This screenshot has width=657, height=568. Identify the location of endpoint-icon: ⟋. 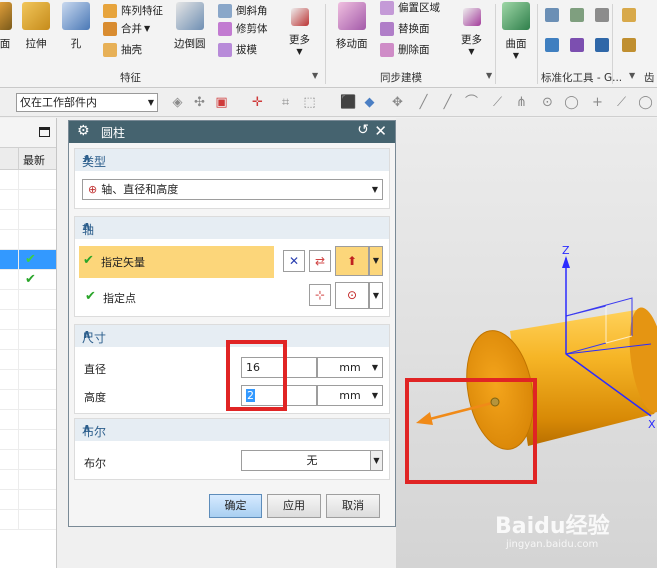
(497, 102).